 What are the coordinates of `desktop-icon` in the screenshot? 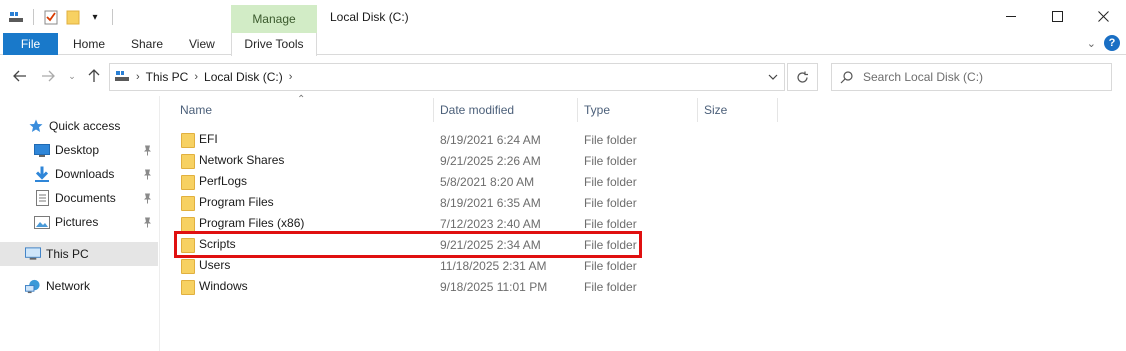 It's located at (42, 150).